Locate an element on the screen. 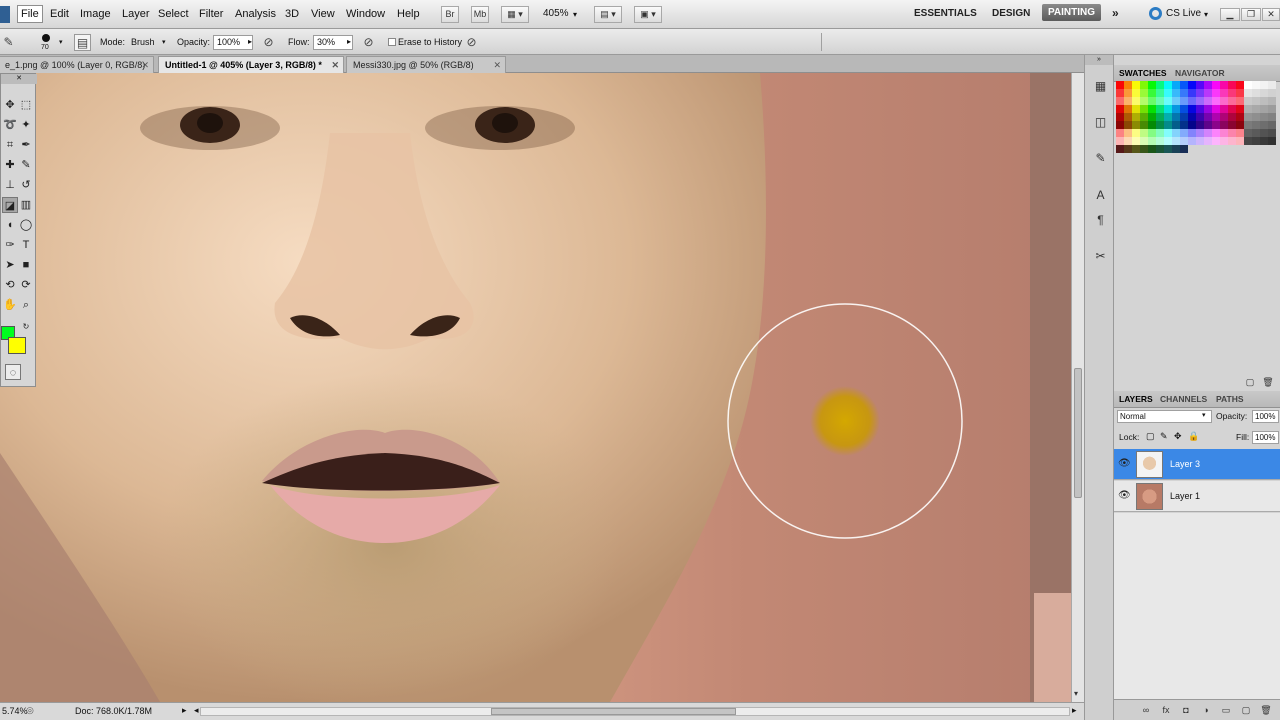 Image resolution: width=1280 pixels, height=720 pixels. brush-presets-panel-icon: ✎ is located at coordinates (1100, 158).